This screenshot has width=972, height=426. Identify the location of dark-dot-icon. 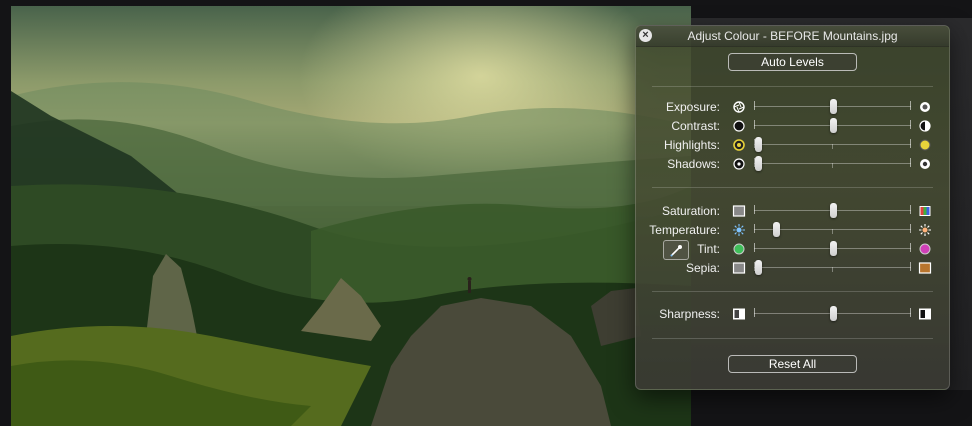
(739, 164).